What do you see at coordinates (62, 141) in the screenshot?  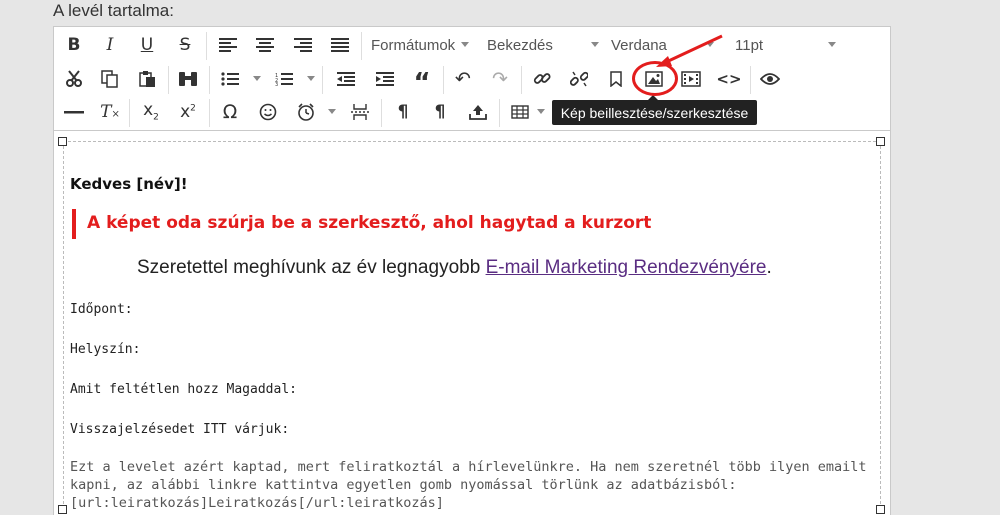 I see `resize-handle-top-left` at bounding box center [62, 141].